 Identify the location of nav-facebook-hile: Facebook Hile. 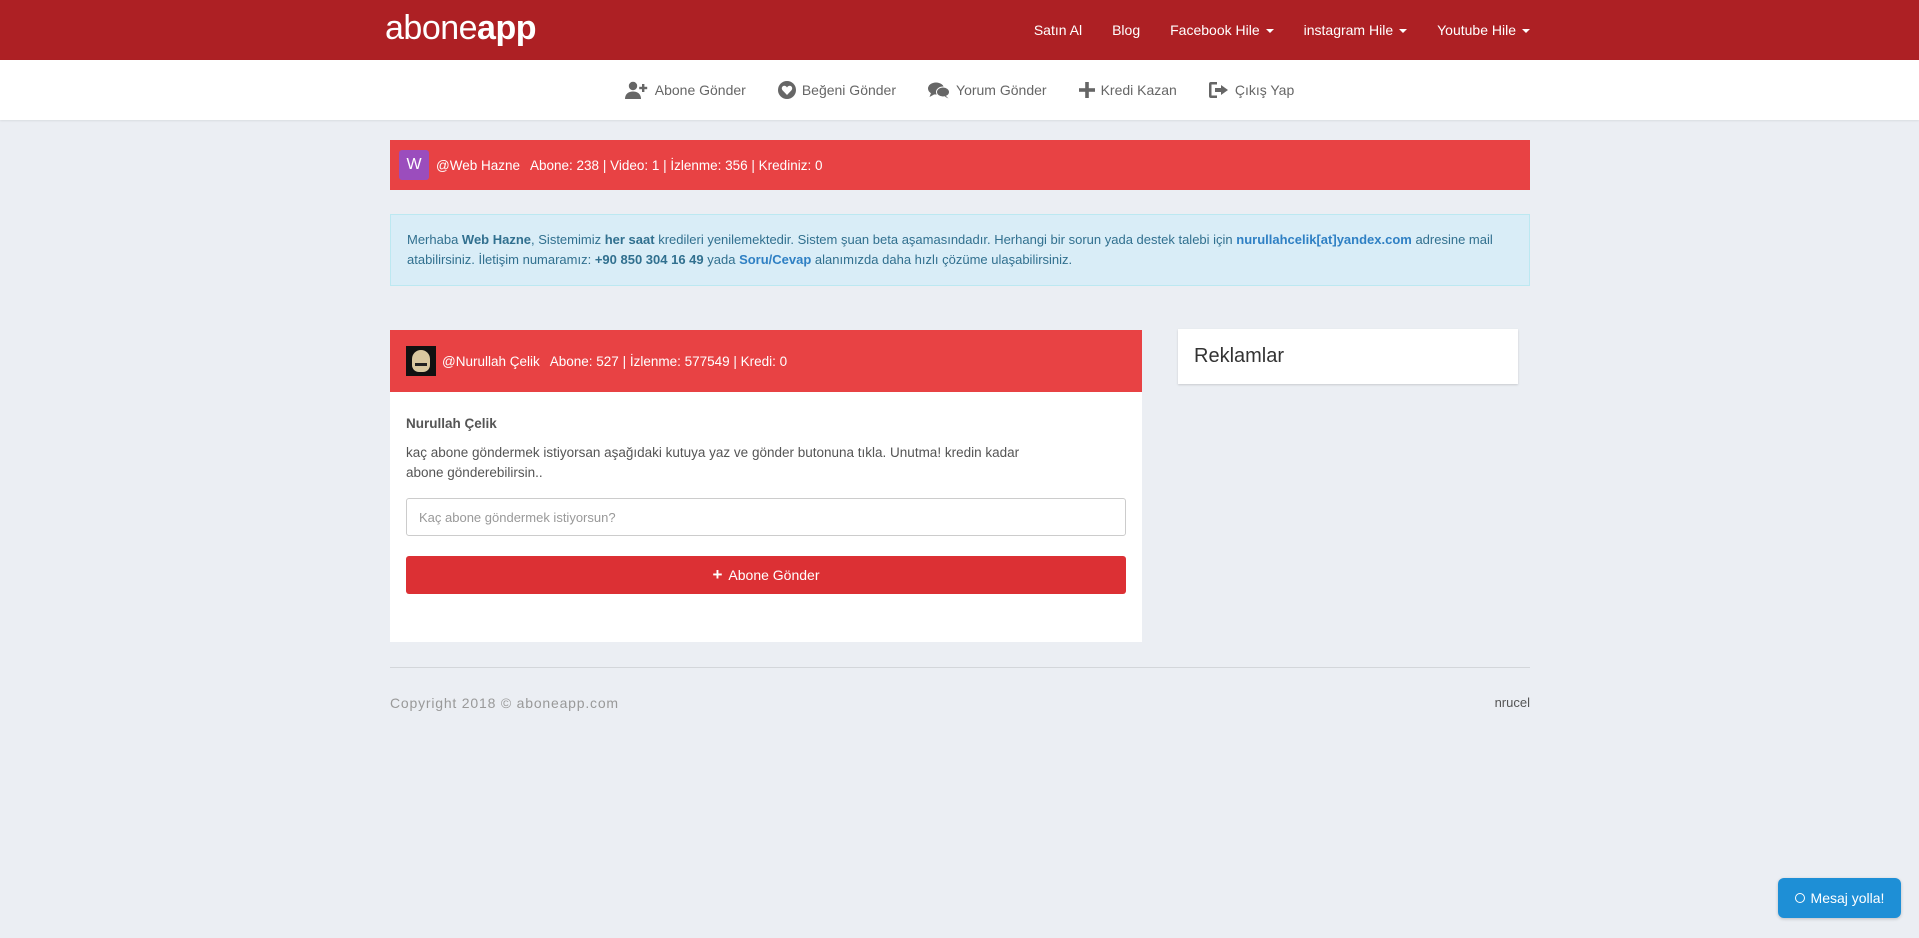
(1222, 30).